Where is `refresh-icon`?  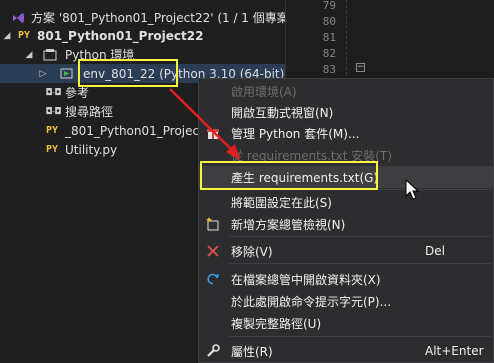
refresh-icon is located at coordinates (213, 279).